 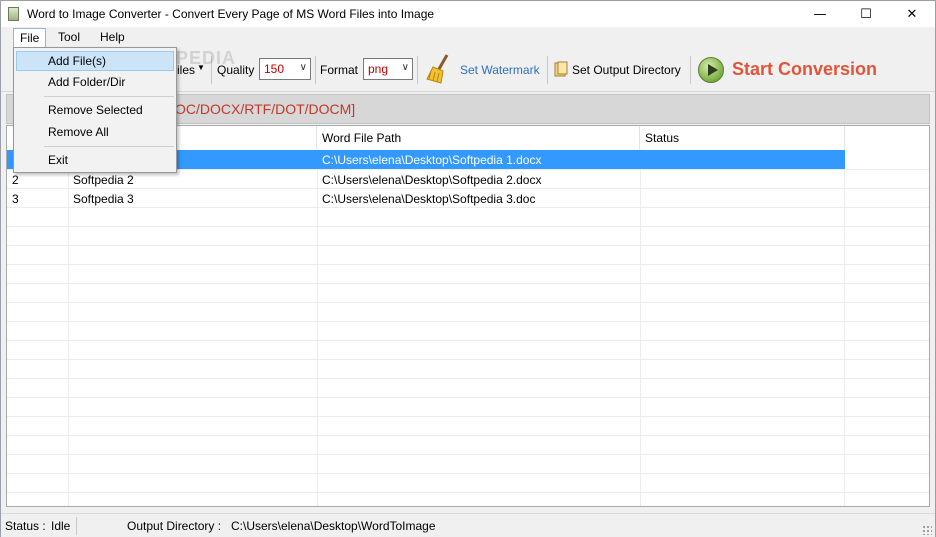 What do you see at coordinates (378, 69) in the screenshot?
I see `format-value: png` at bounding box center [378, 69].